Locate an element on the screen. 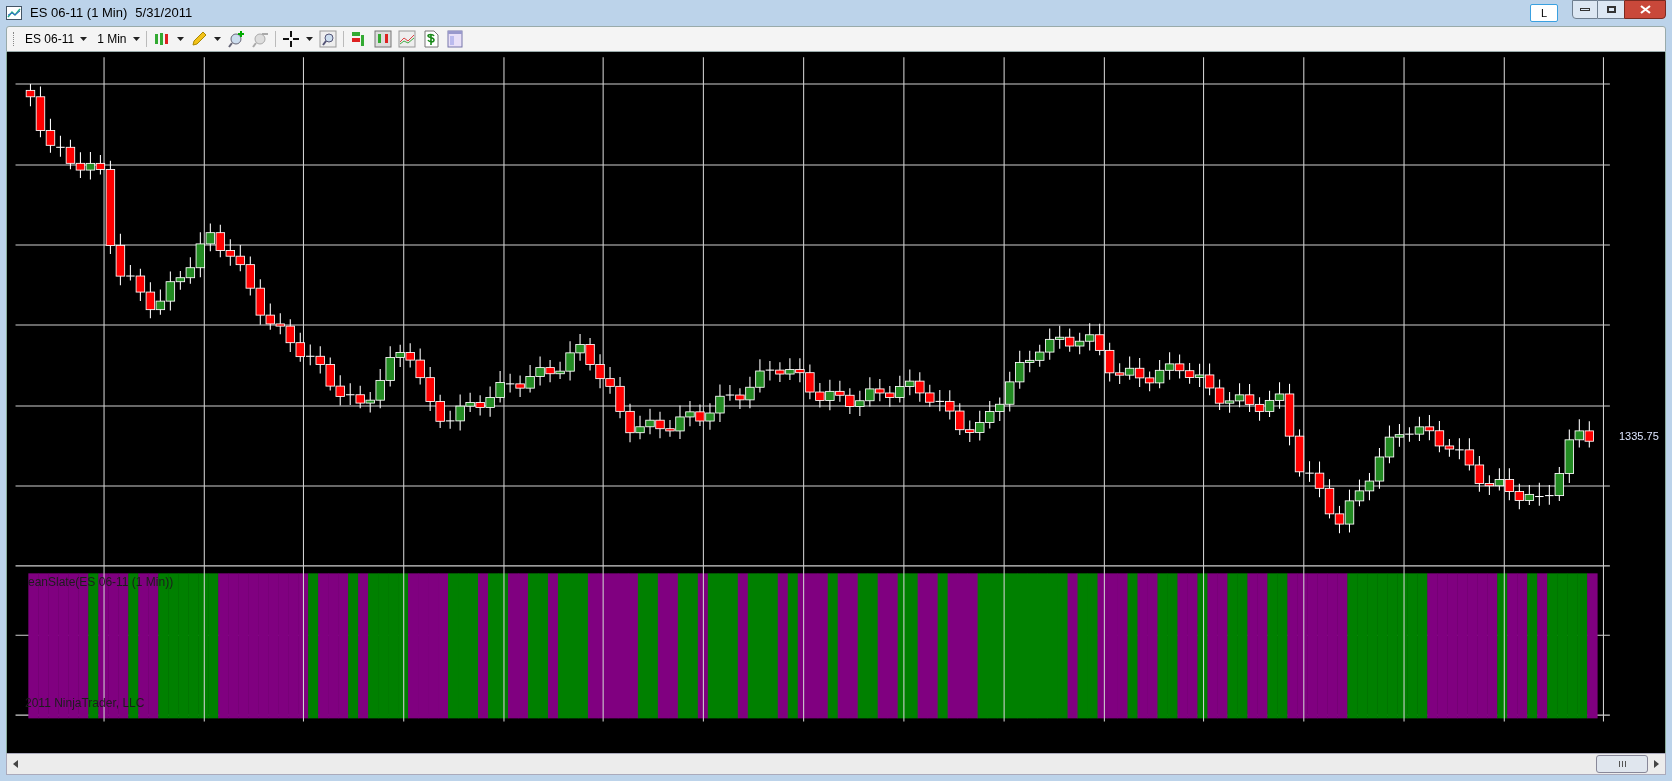  price-label: 1335.75 is located at coordinates (1639, 436).